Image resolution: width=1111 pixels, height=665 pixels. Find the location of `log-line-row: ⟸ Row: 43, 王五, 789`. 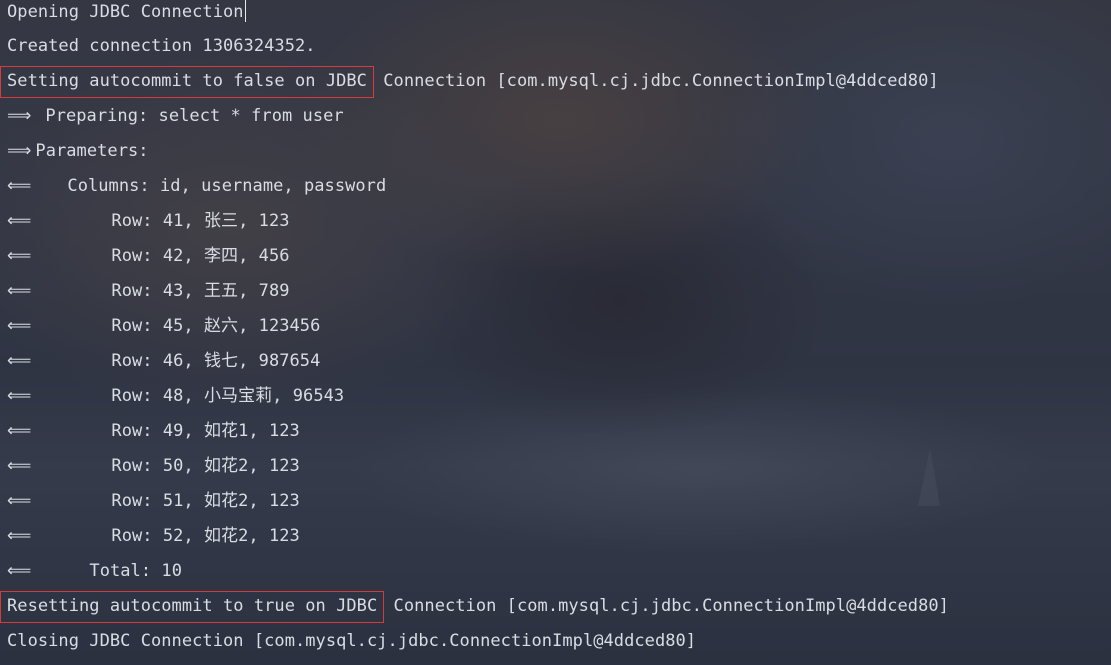

log-line-row: ⟸ Row: 43, 王五, 789 is located at coordinates (148, 297).